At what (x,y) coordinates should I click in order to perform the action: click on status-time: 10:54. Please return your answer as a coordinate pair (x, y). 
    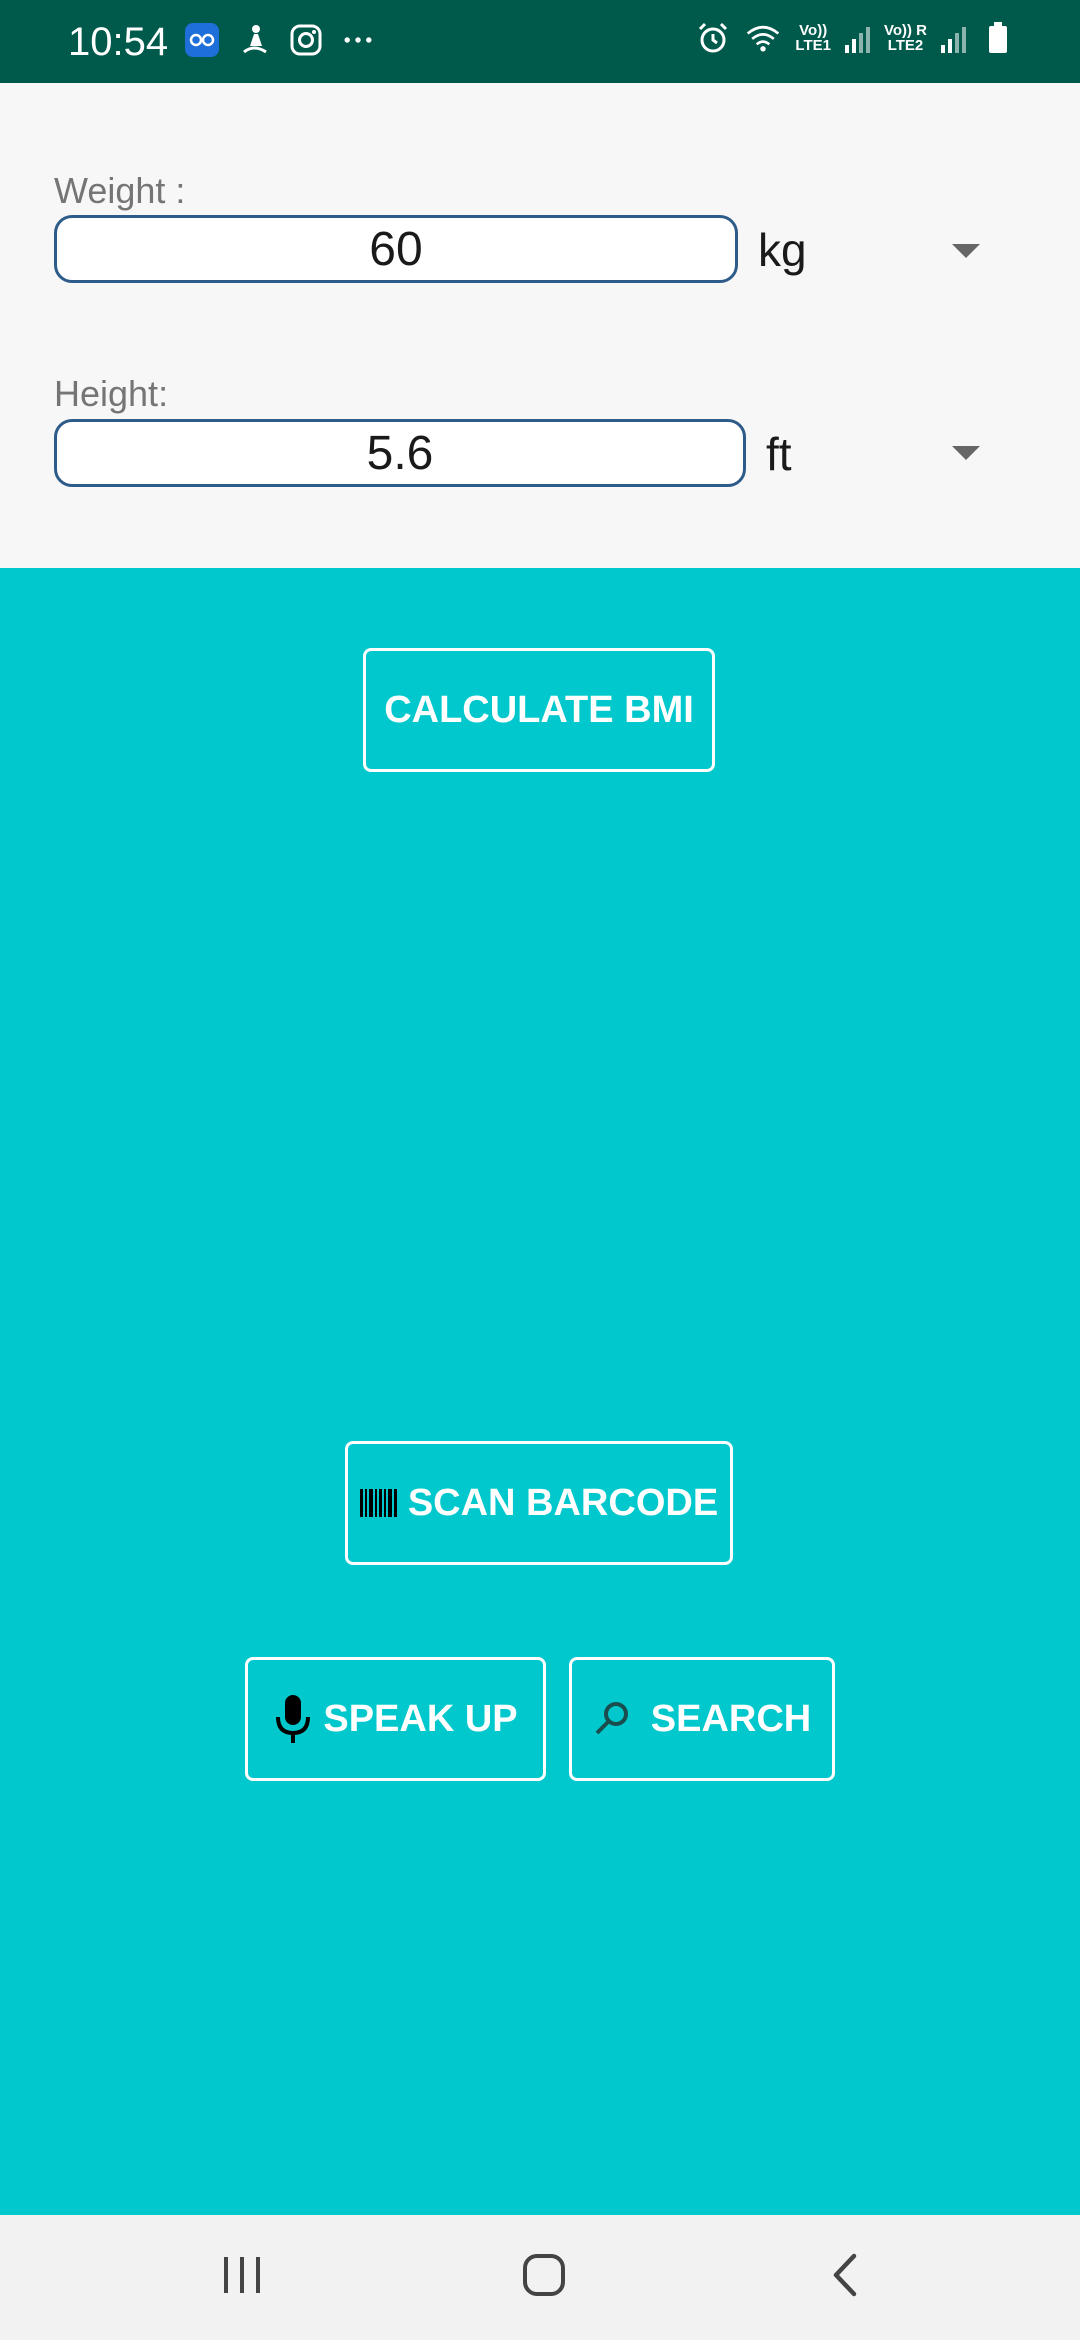
    Looking at the image, I should click on (118, 42).